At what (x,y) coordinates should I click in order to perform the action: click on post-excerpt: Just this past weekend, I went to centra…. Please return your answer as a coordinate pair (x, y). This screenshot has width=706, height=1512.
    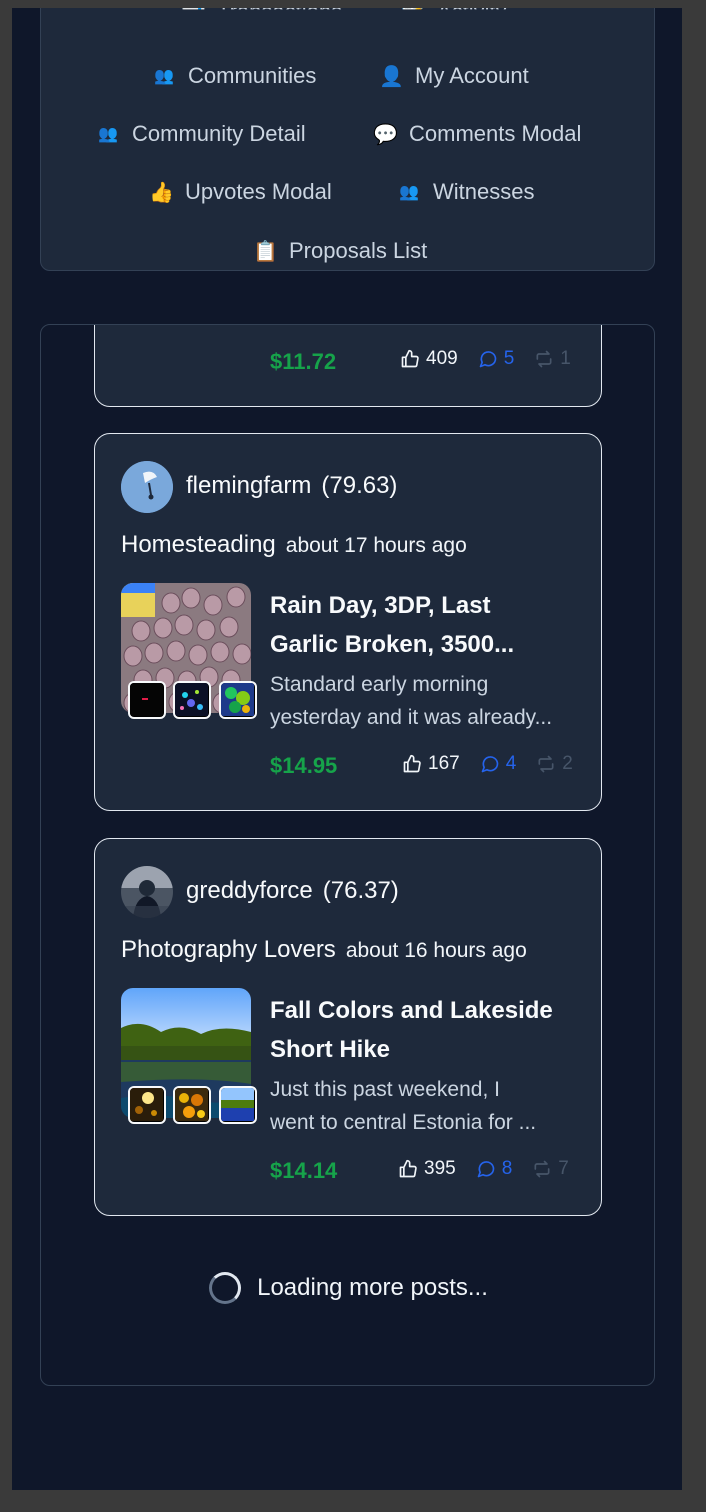
    Looking at the image, I should click on (423, 1106).